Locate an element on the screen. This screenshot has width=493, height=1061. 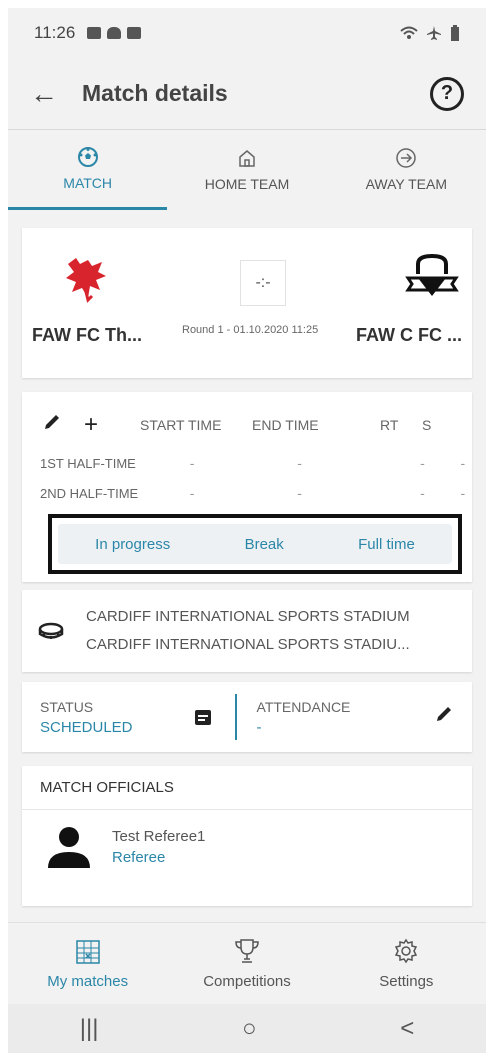
nav-settings-label: Settings is located at coordinates (406, 981).